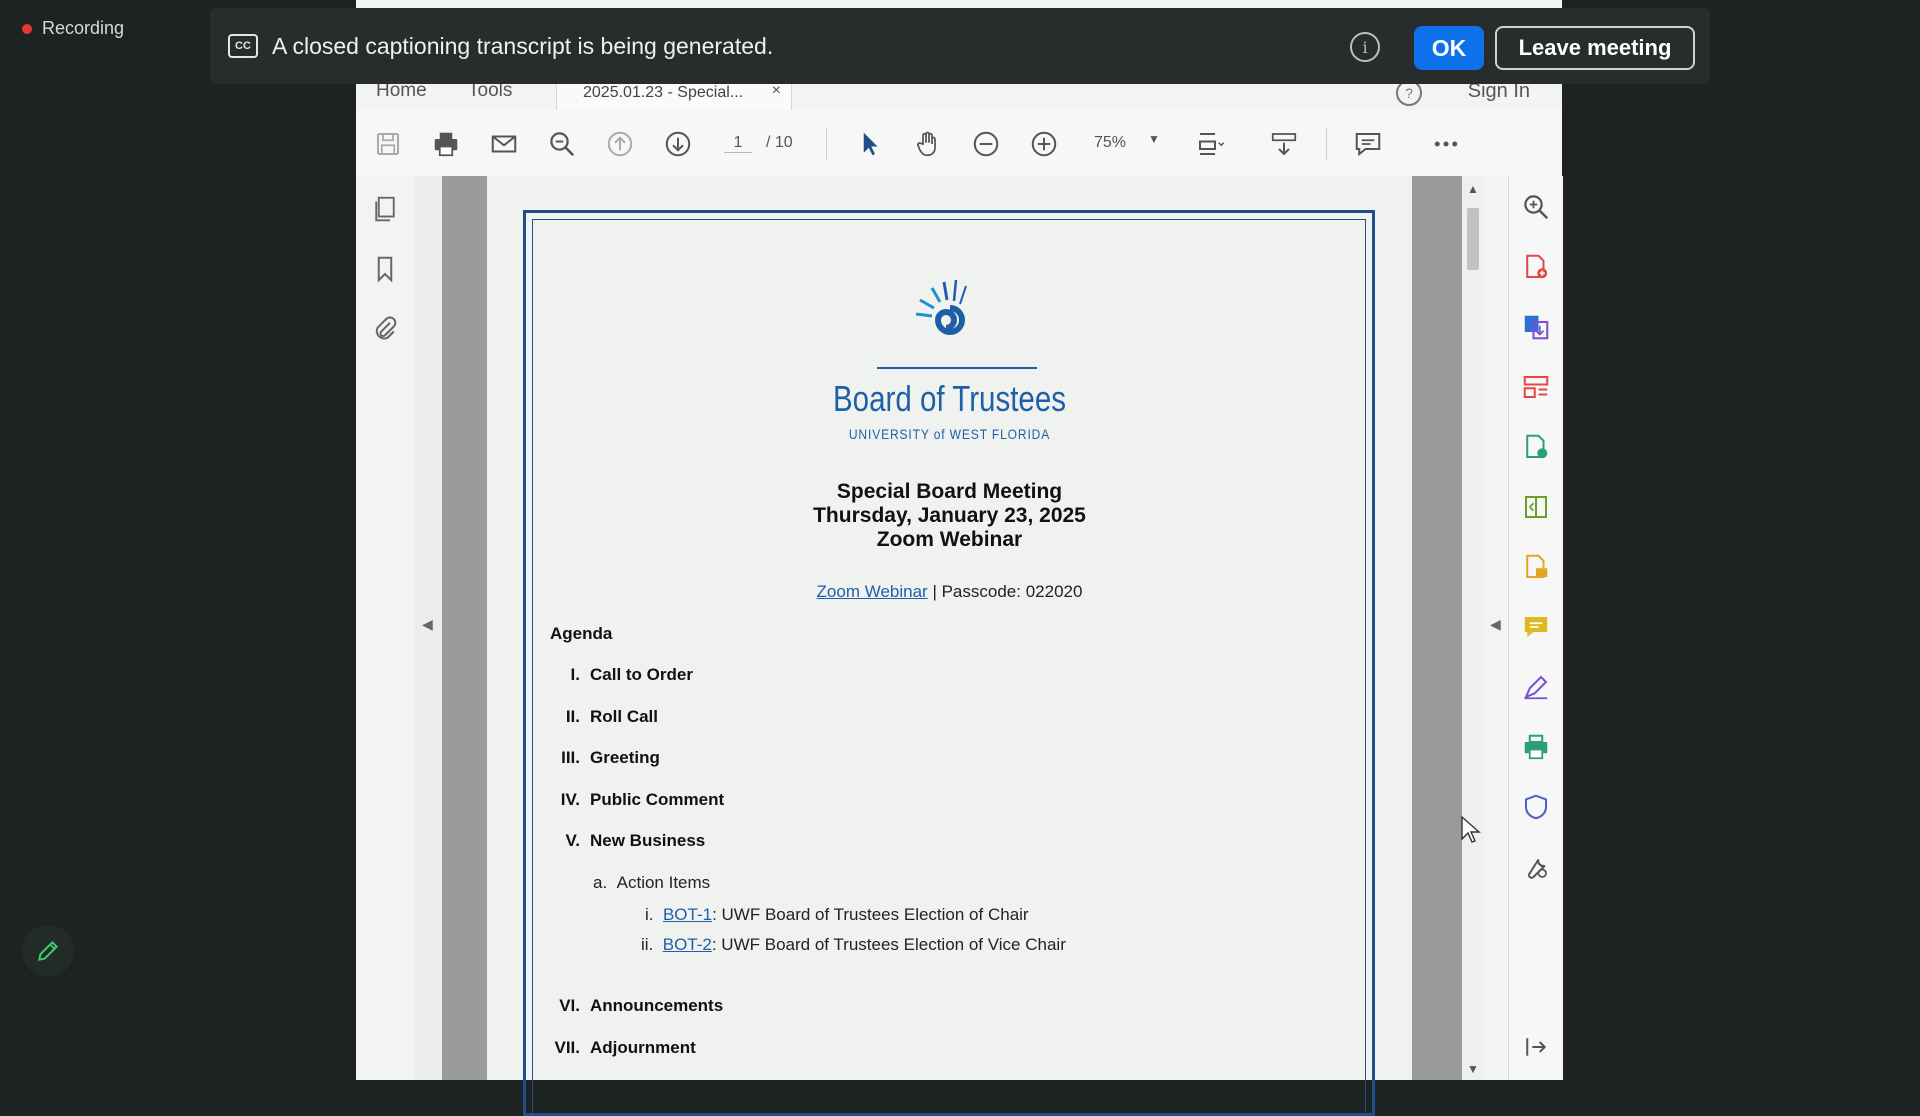  Describe the element at coordinates (1471, 829) in the screenshot. I see `mouse-cursor-icon` at that location.